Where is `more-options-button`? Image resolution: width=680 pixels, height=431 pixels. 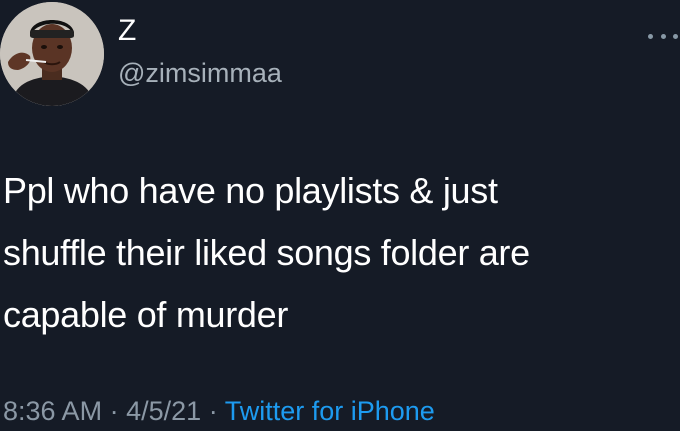
more-options-button is located at coordinates (663, 36).